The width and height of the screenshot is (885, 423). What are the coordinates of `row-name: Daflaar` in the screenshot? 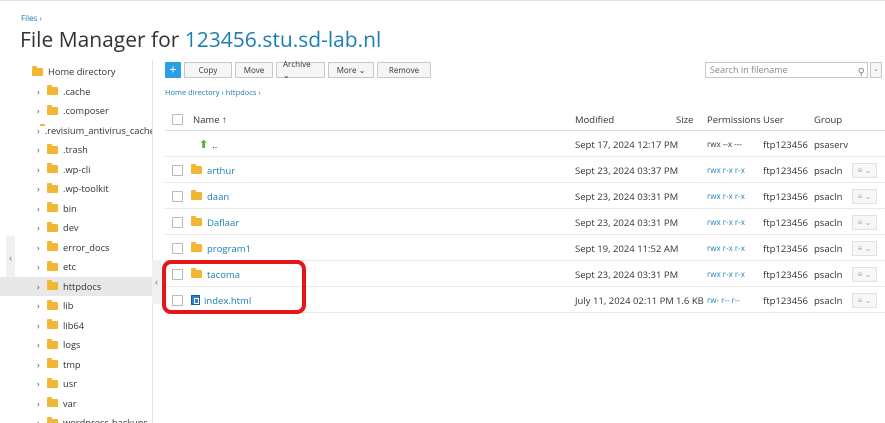 It's located at (223, 222).